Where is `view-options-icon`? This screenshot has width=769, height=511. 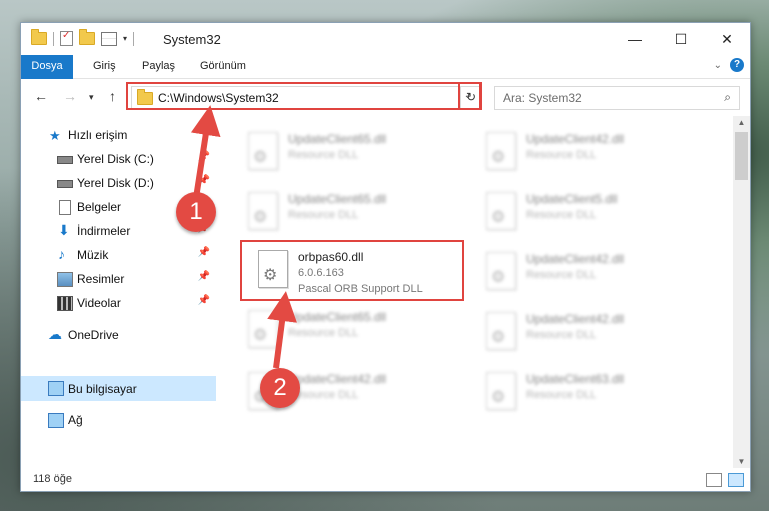
view-options-icon is located at coordinates (109, 38).